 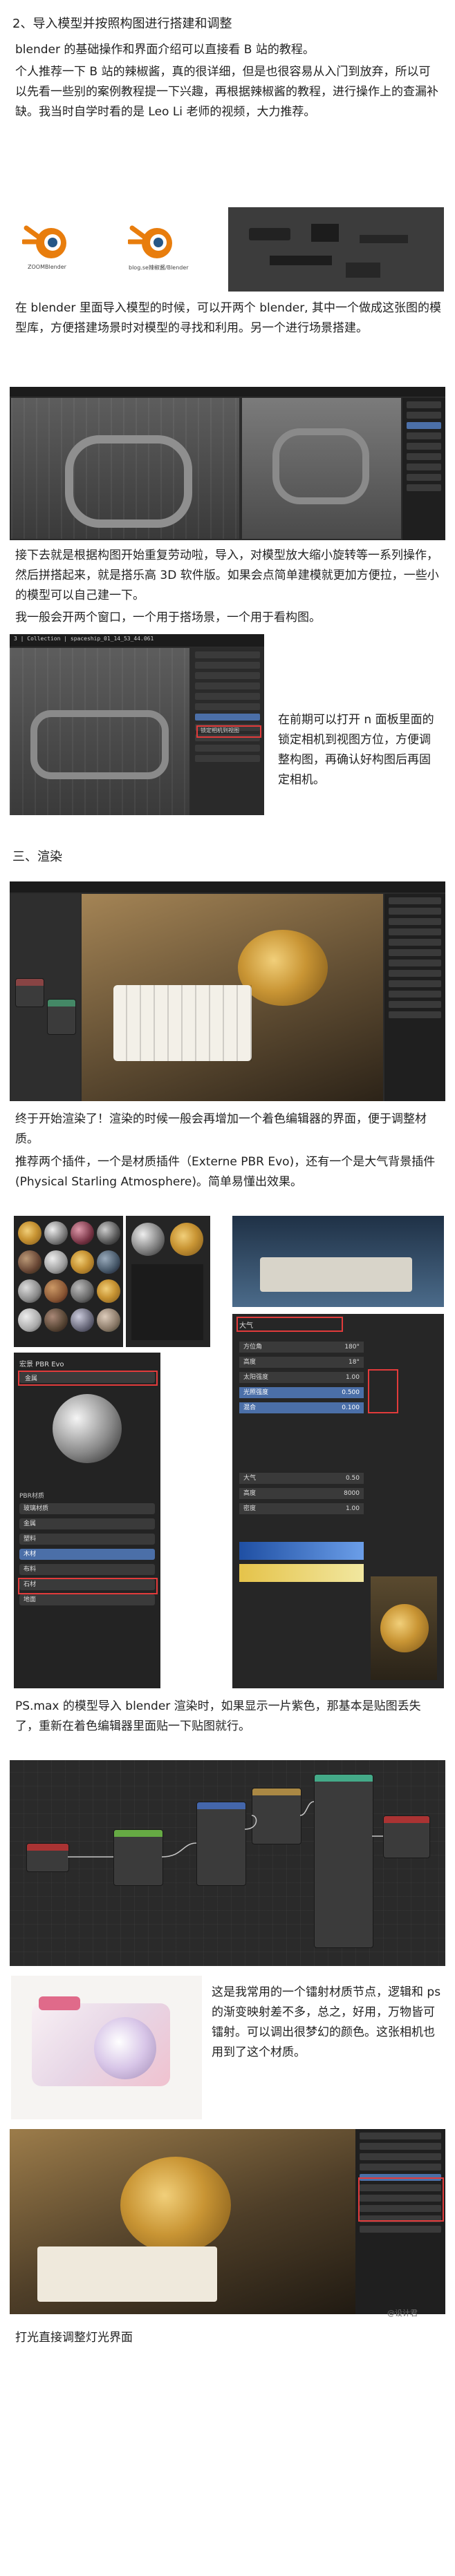 What do you see at coordinates (87, 1555) in the screenshot?
I see `pbr-item: 木材` at bounding box center [87, 1555].